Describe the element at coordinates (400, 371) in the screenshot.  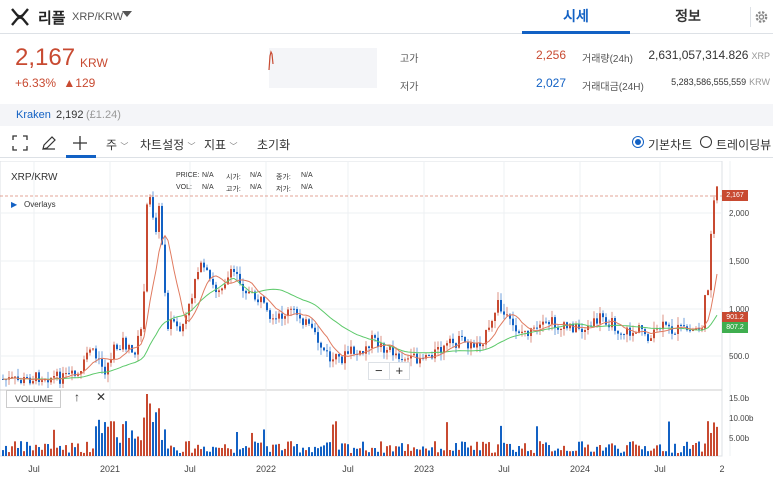
I see `zoom-in-button: +` at that location.